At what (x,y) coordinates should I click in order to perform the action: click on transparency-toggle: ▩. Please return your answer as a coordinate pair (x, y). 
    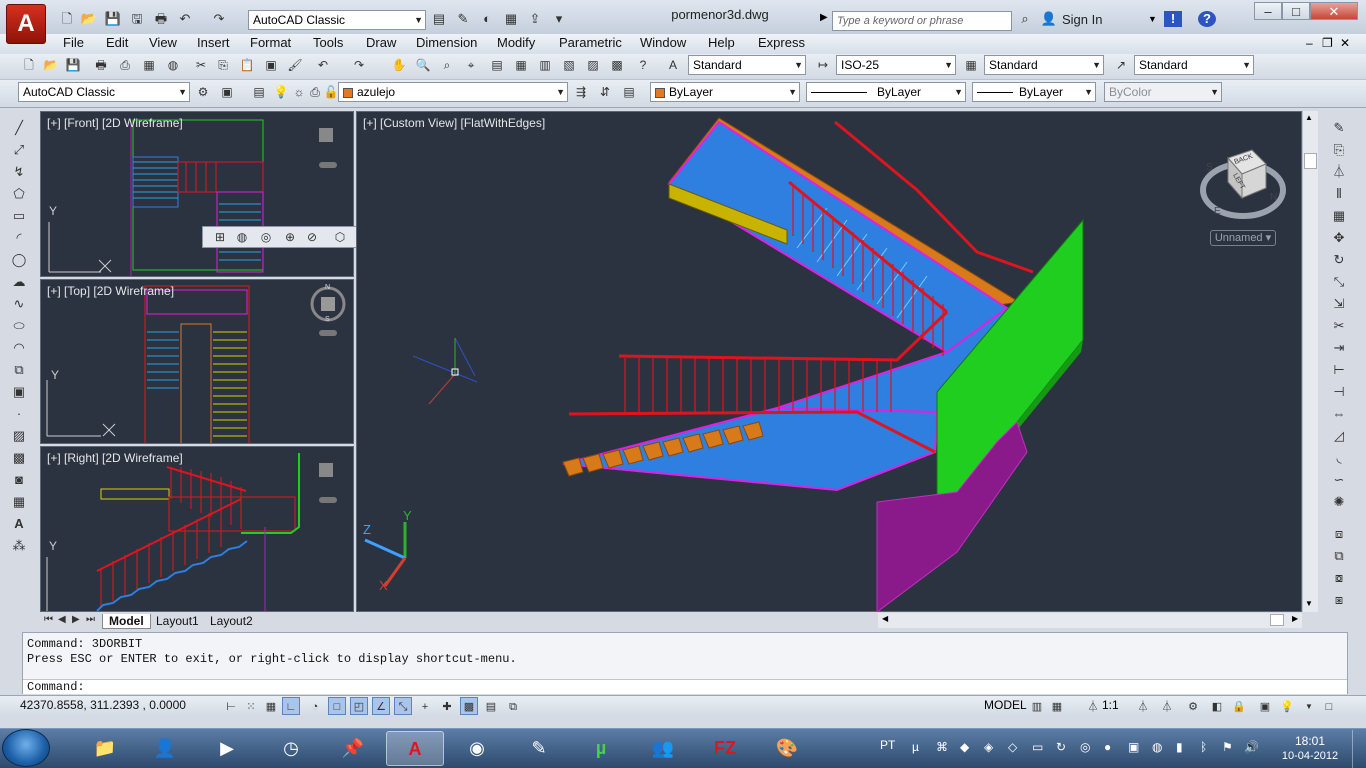
    Looking at the image, I should click on (469, 706).